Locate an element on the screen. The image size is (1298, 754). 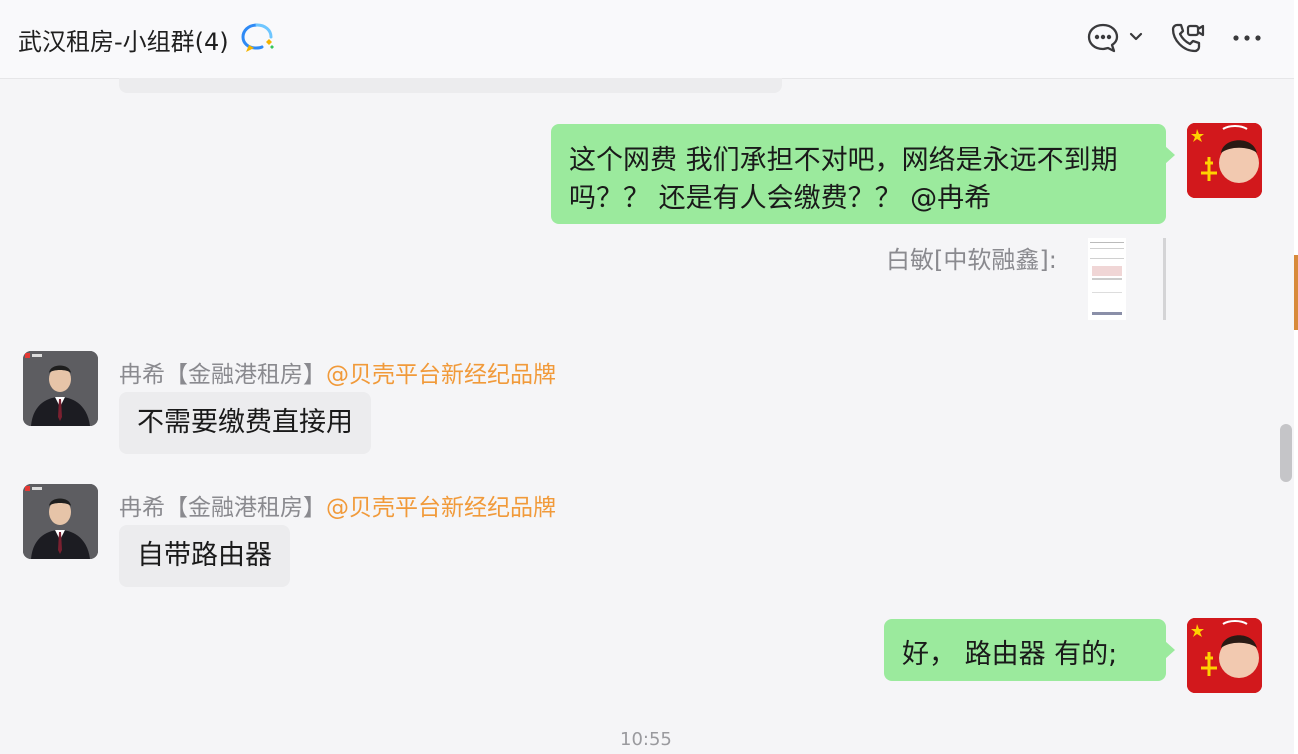
quoted-image-thumbnail is located at coordinates (1107, 279).